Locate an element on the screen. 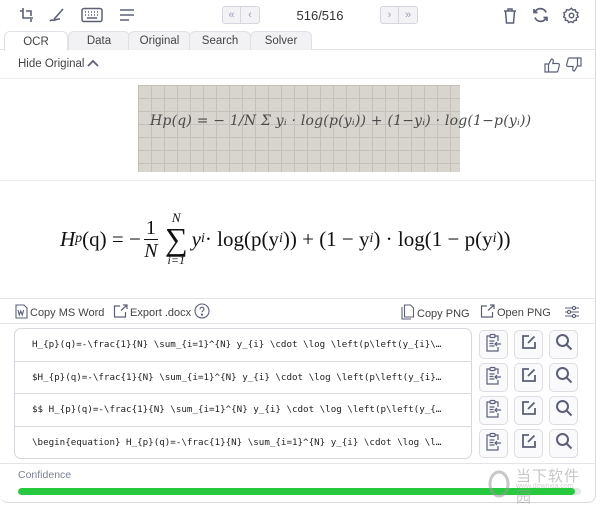 This screenshot has width=600, height=505. export-docx-button: Export .docx is located at coordinates (152, 312).